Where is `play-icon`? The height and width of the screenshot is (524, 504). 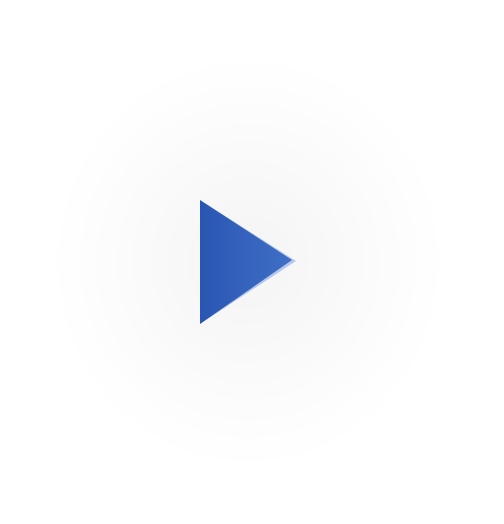
play-icon is located at coordinates (248, 262).